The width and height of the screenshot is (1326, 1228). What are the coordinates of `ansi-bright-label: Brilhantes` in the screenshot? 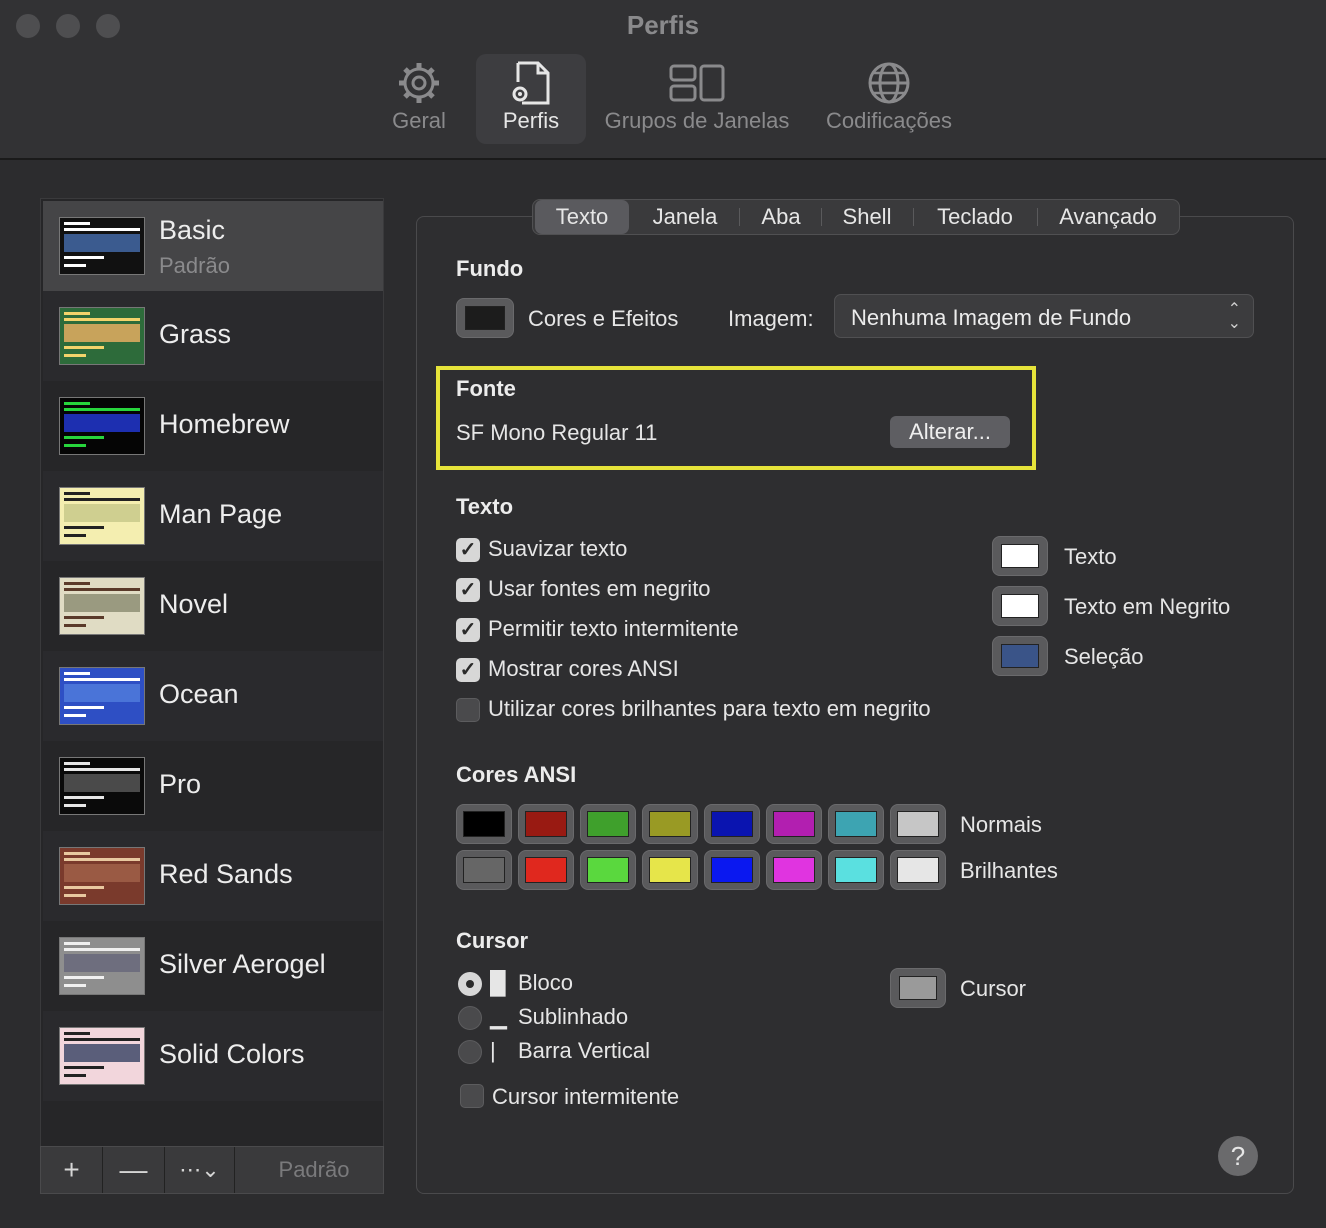 It's located at (1009, 870).